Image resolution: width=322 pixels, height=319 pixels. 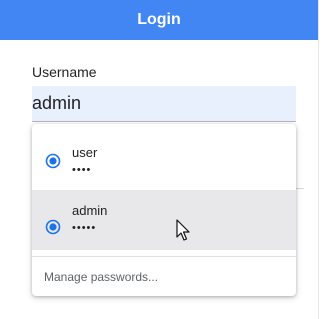 What do you see at coordinates (318, 159) in the screenshot?
I see `page-edge-divider` at bounding box center [318, 159].